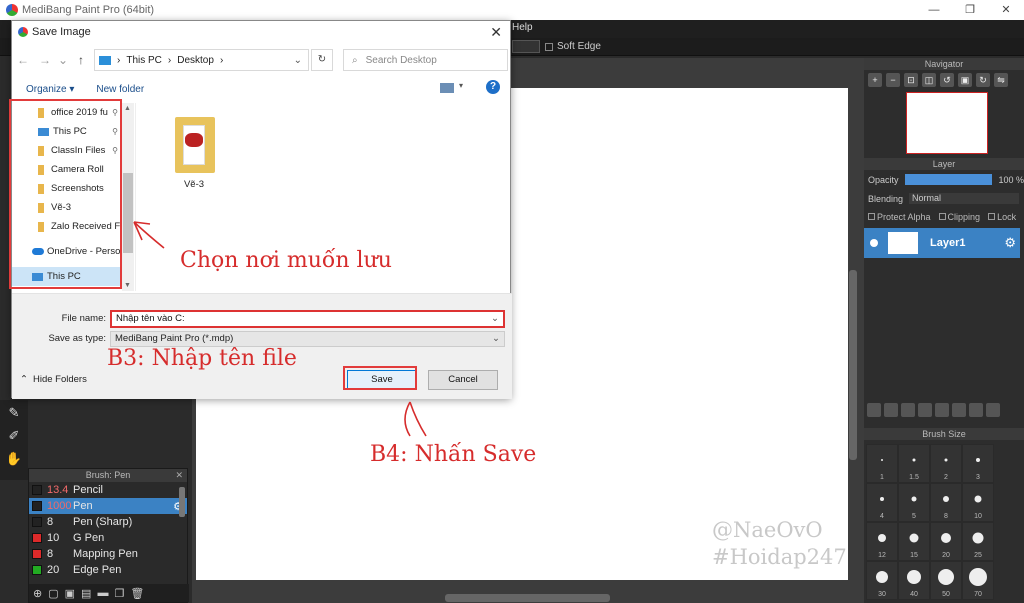  I want to click on watermark-handle: @NaeOvO, so click(767, 530).